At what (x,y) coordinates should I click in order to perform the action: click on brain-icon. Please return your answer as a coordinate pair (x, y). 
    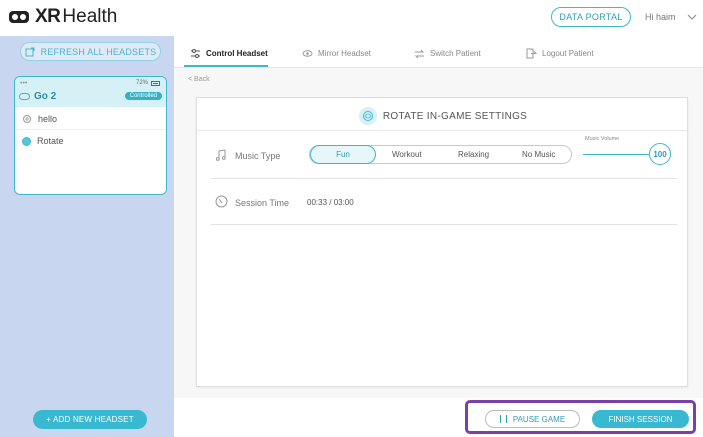
    Looking at the image, I should click on (367, 116).